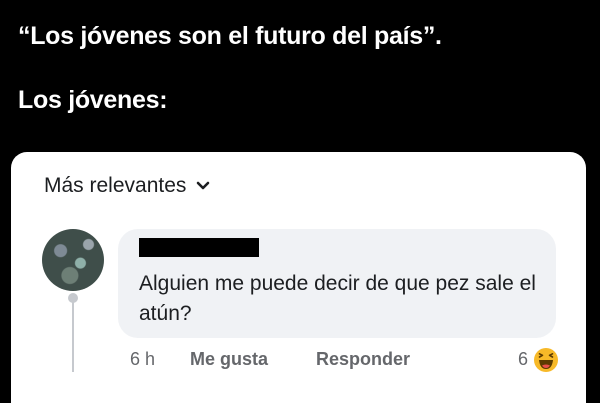 Image resolution: width=600 pixels, height=403 pixels. What do you see at coordinates (73, 260) in the screenshot?
I see `avatar` at bounding box center [73, 260].